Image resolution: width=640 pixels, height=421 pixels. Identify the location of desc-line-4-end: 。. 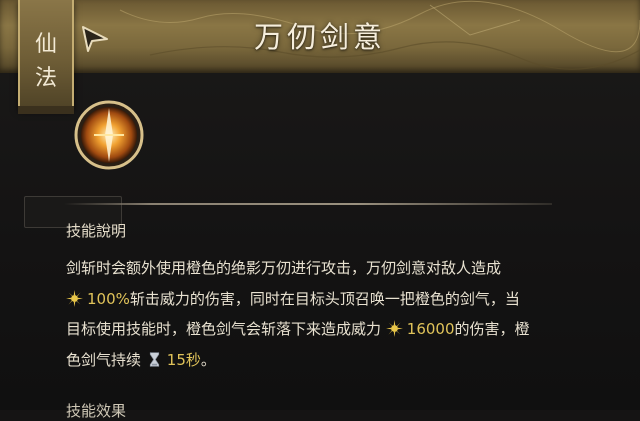
(208, 359).